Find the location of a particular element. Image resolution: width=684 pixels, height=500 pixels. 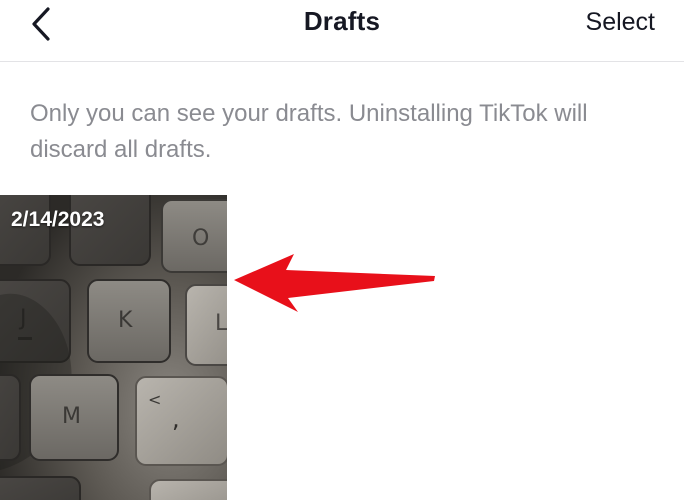

page-title: Drafts is located at coordinates (342, 21).